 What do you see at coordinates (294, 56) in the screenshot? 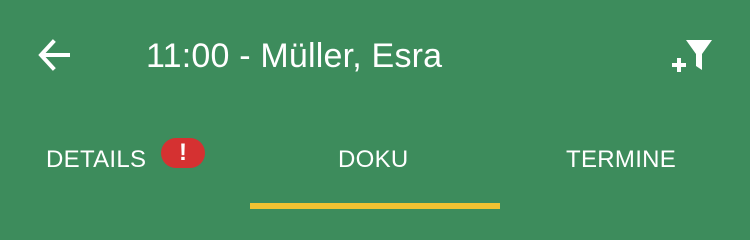
I see `page-title: 11:00 - Müller, Esra` at bounding box center [294, 56].